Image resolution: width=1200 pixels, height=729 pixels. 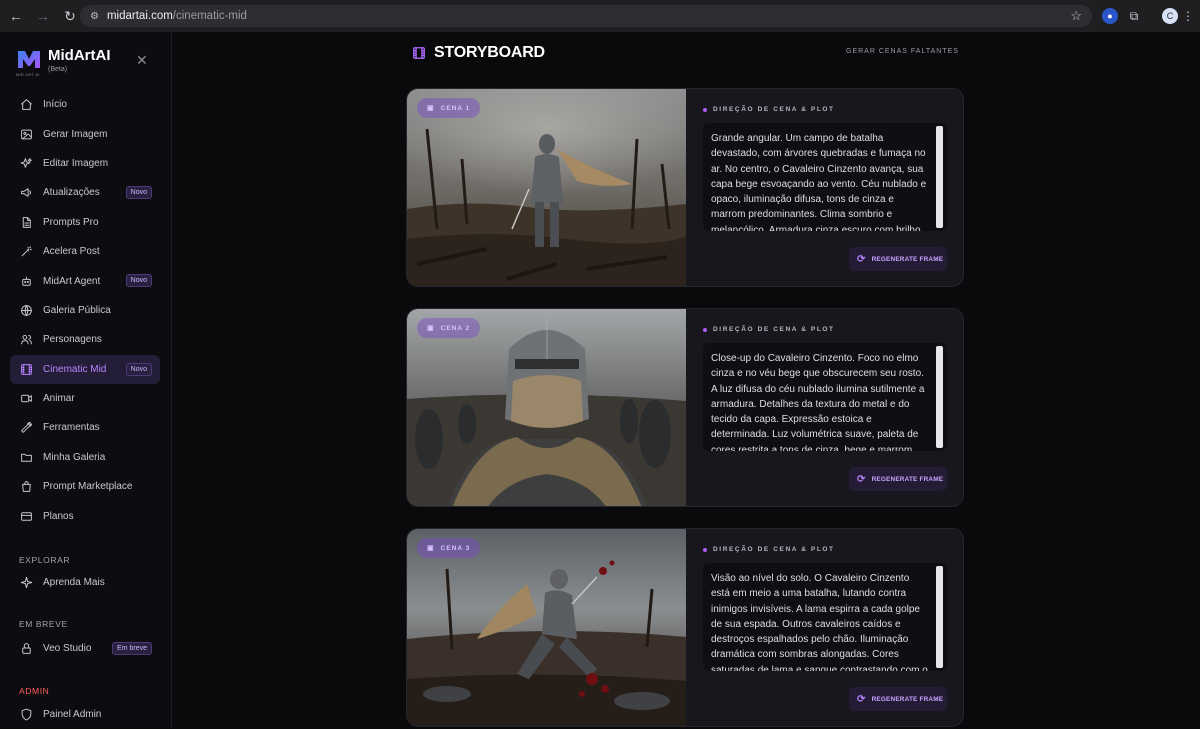 What do you see at coordinates (43, 624) in the screenshot?
I see `soon-section-label: EM BREVE` at bounding box center [43, 624].